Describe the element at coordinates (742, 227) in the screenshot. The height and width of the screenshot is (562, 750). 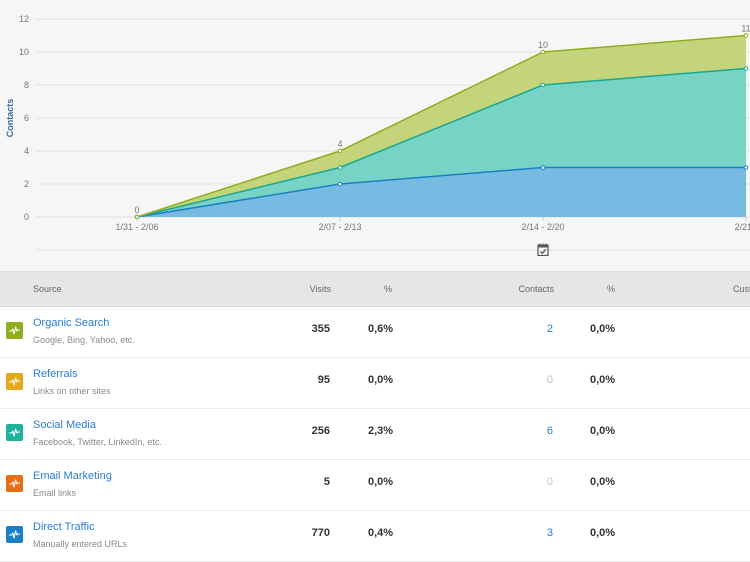
I see `x-tick-label: 2/21 -` at that location.